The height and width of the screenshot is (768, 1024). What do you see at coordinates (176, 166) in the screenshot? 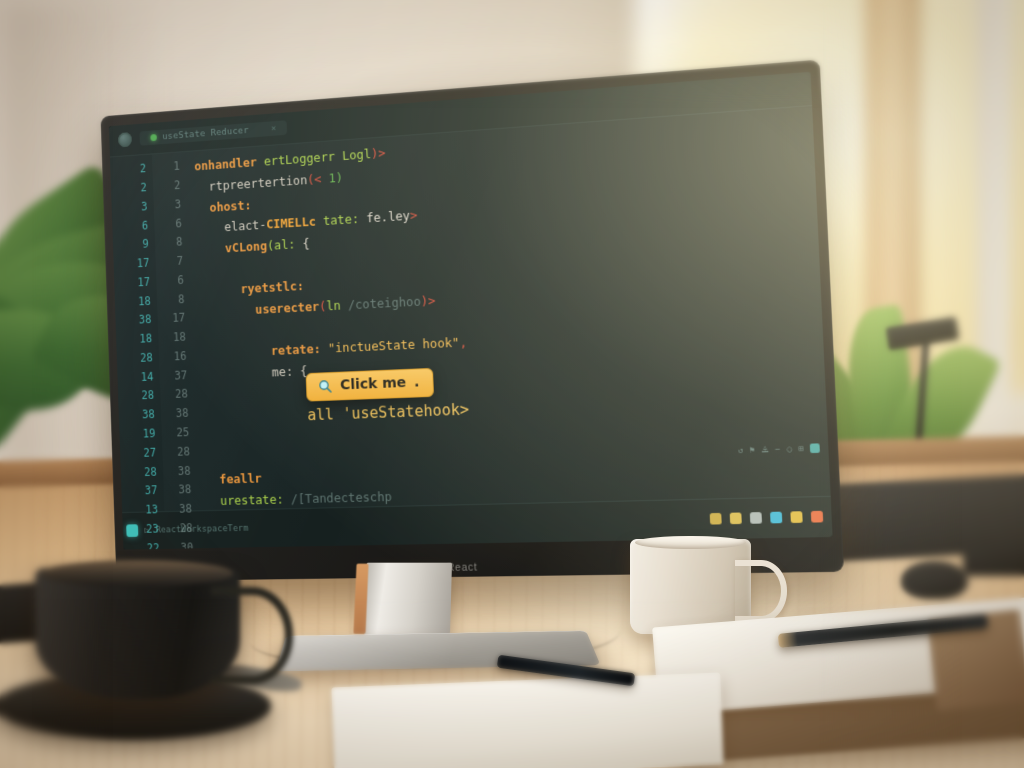
I see `line-number: 1` at bounding box center [176, 166].